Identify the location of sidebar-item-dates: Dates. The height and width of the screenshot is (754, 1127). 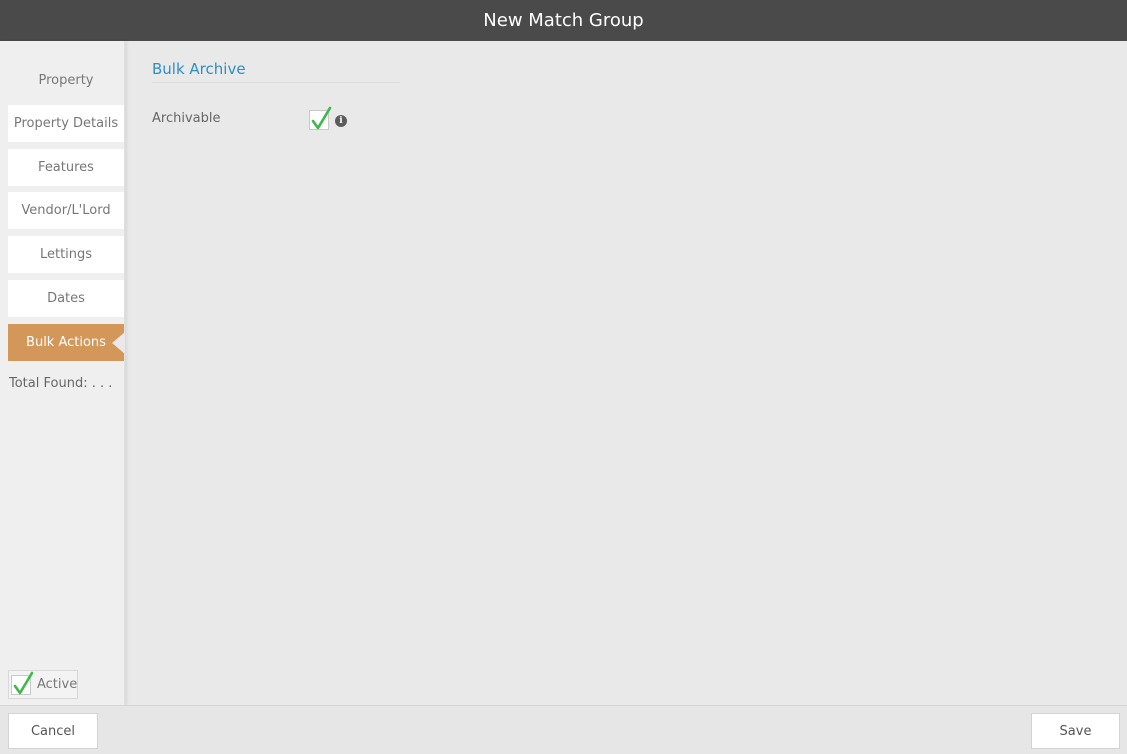
(66, 298).